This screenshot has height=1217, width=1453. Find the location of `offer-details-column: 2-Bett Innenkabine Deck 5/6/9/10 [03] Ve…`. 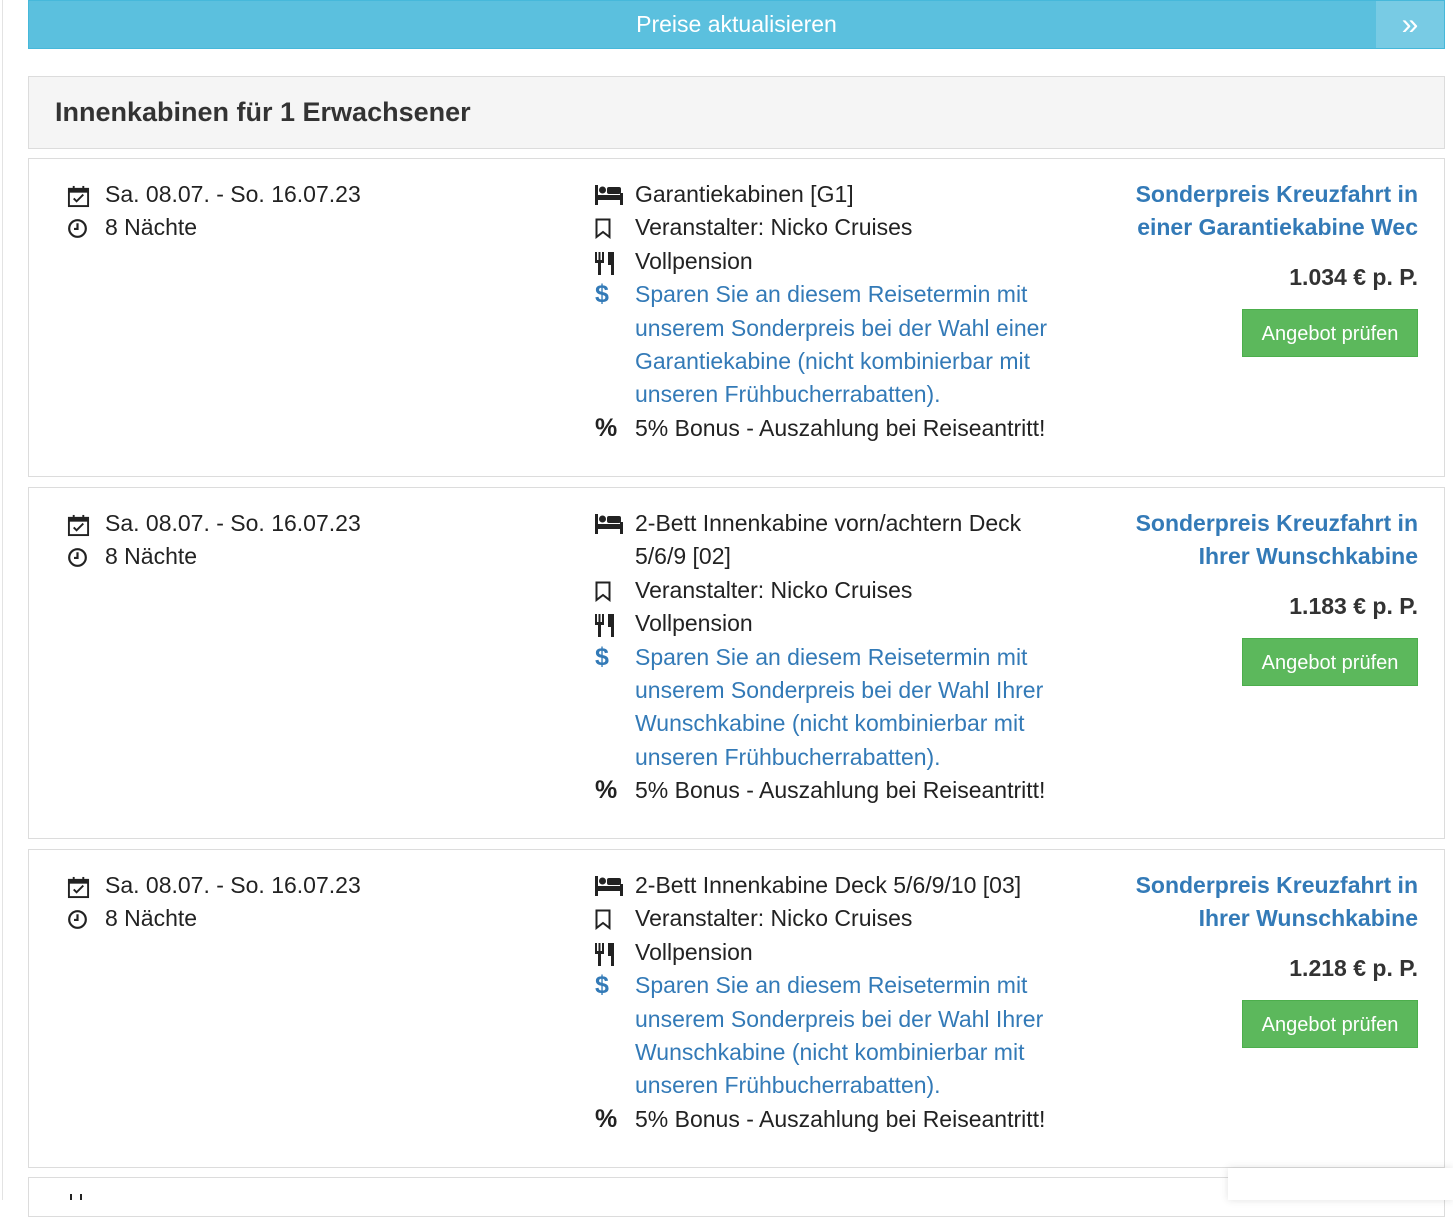

offer-details-column: 2-Bett Innenkabine Deck 5/6/9/10 [03] Ve… is located at coordinates (830, 1002).